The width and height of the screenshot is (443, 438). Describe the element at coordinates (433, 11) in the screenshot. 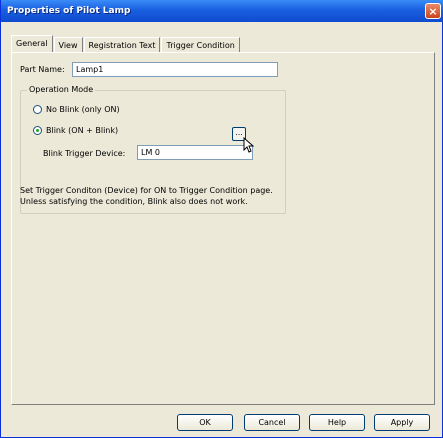

I see `close-icon: ×` at that location.